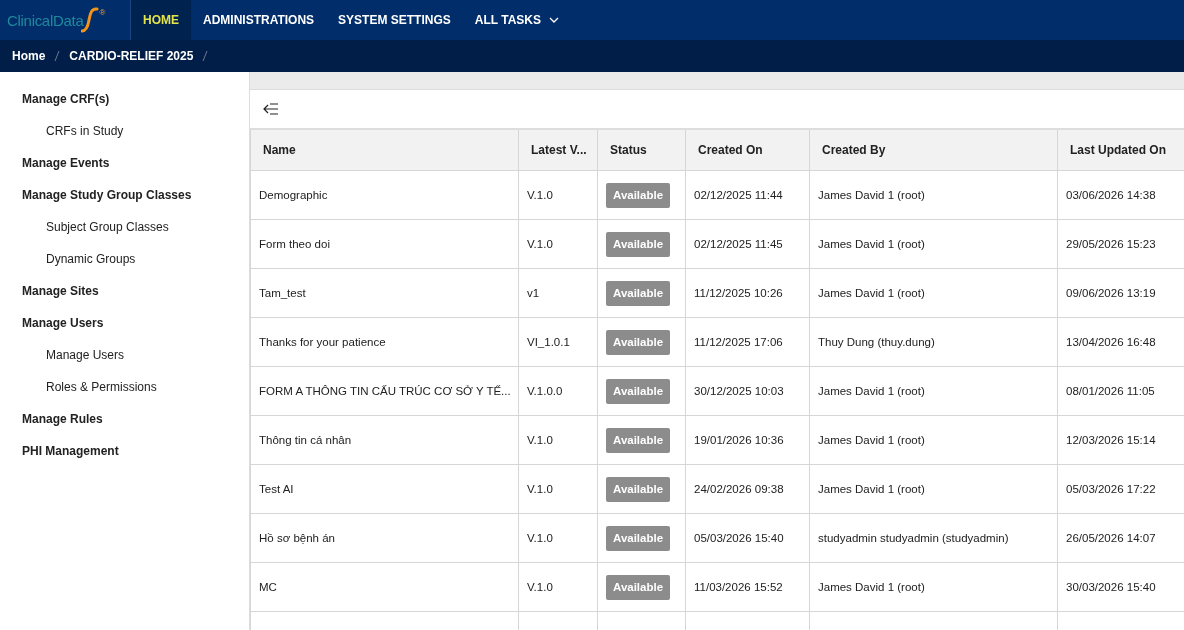 This screenshot has width=1184, height=630. What do you see at coordinates (517, 20) in the screenshot?
I see `nav-tab: ALL TASKS` at bounding box center [517, 20].